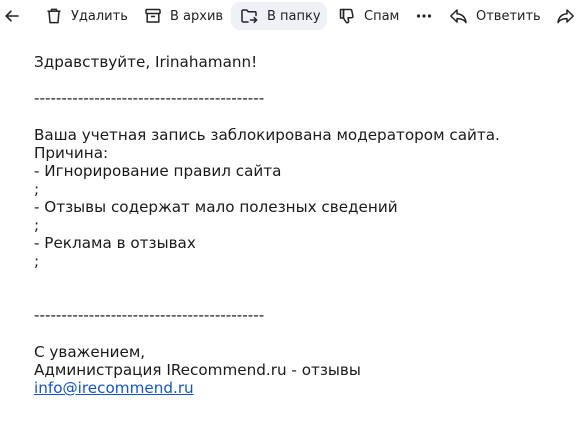 Image resolution: width=582 pixels, height=423 pixels. I want to click on more-dots-icon, so click(424, 16).